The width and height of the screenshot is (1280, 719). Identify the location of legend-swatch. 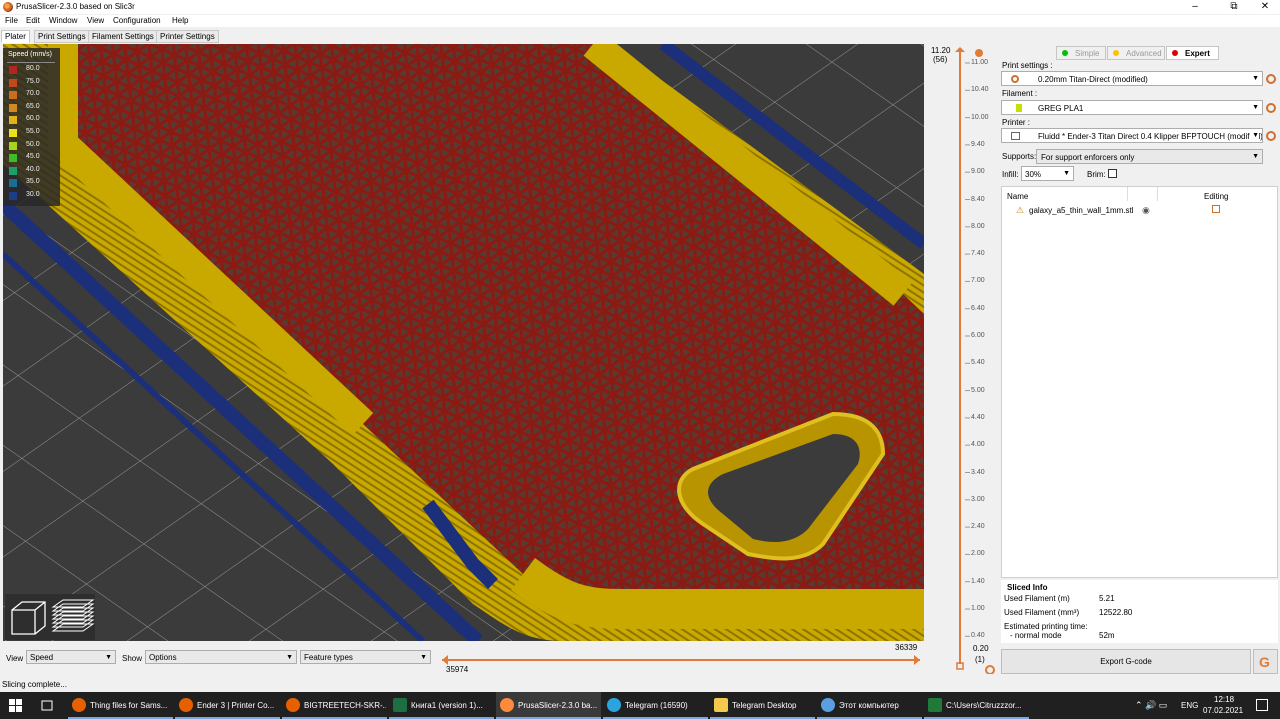
(13, 170).